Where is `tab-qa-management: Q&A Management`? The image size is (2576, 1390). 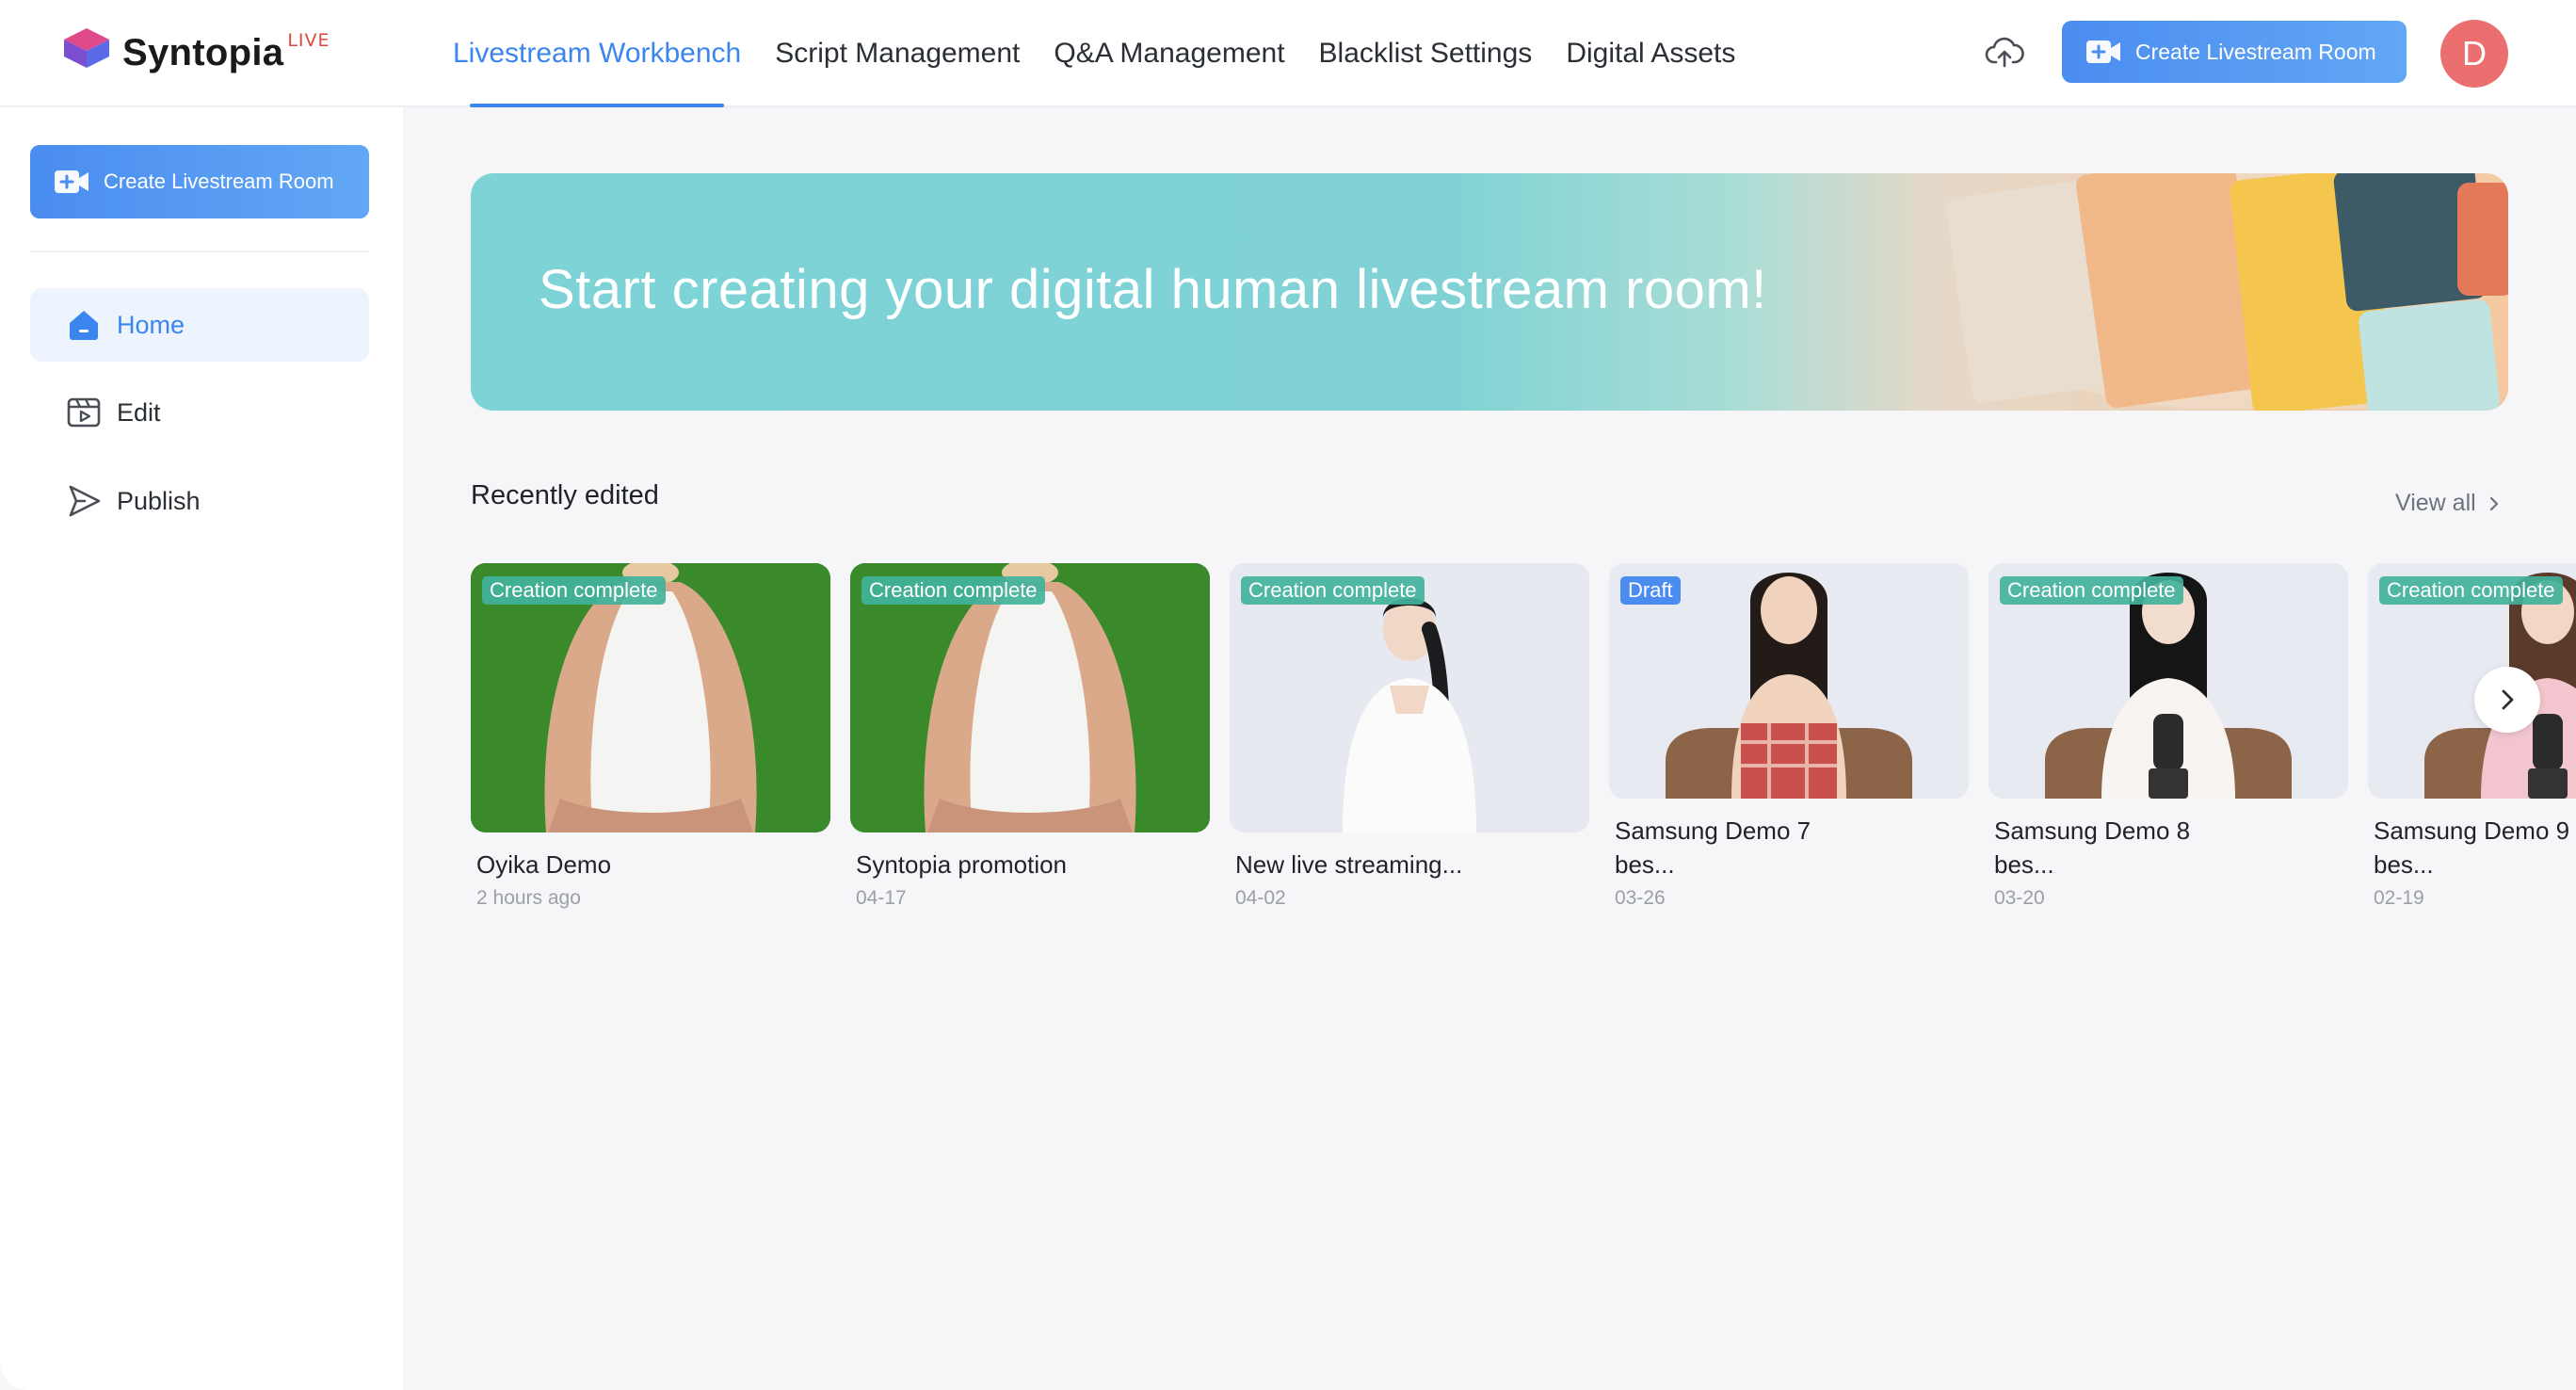 tab-qa-management: Q&A Management is located at coordinates (1169, 53).